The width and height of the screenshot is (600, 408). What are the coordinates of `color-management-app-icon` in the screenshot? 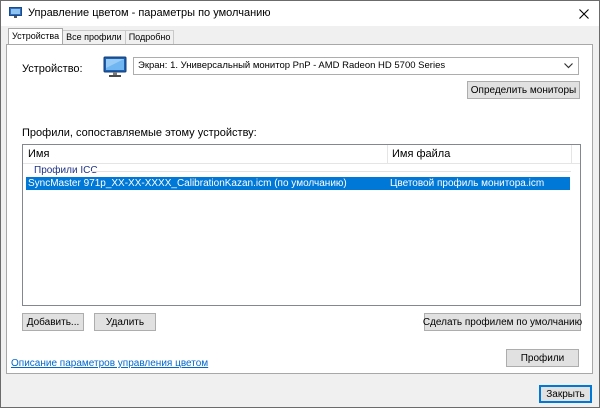 It's located at (15, 12).